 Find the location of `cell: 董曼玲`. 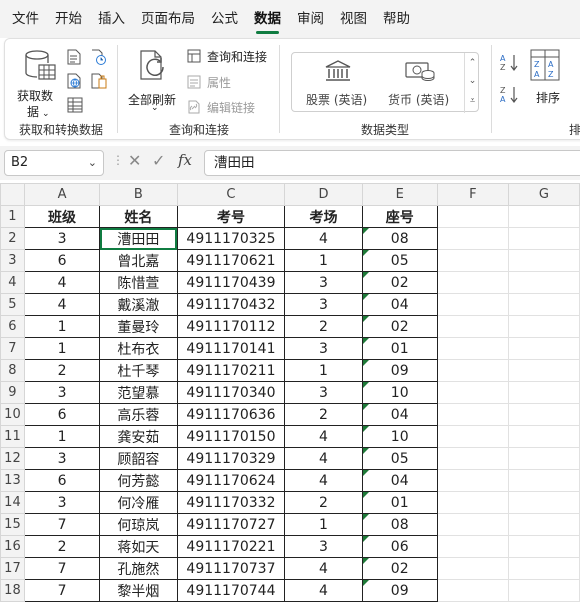

cell: 董曼玲 is located at coordinates (138, 326).